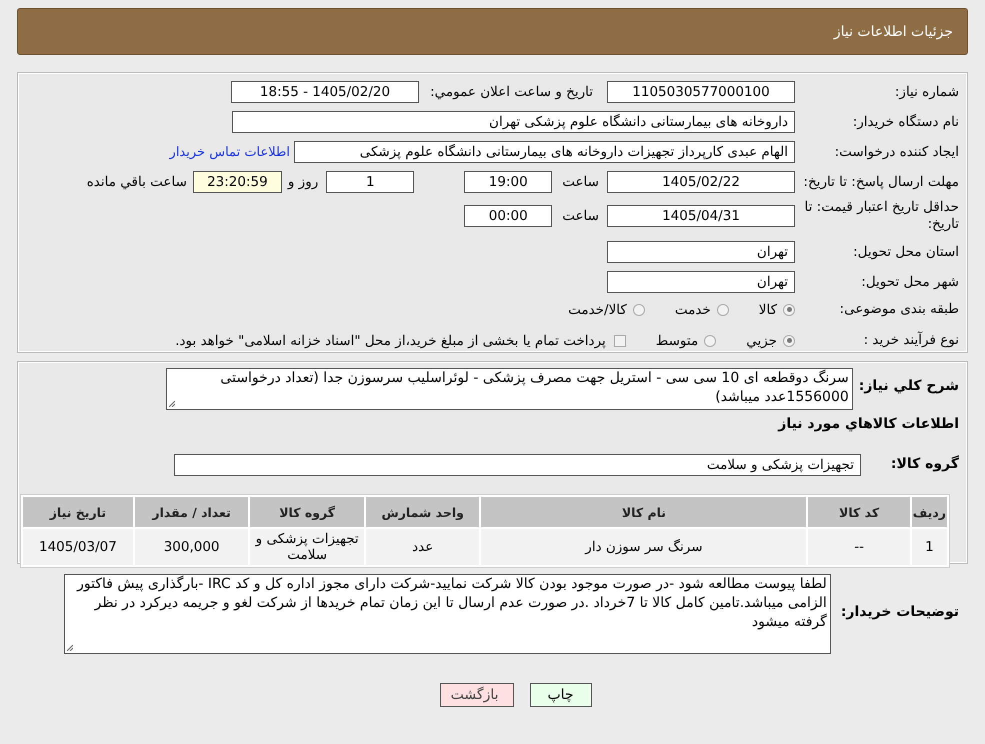 This screenshot has width=985, height=744. Describe the element at coordinates (390, 340) in the screenshot. I see `payment-note: پرداخت تمام یا بخشی از مبلغ خرید،از محل "اسناد خزانه اسلامی" خواهد بود.` at that location.